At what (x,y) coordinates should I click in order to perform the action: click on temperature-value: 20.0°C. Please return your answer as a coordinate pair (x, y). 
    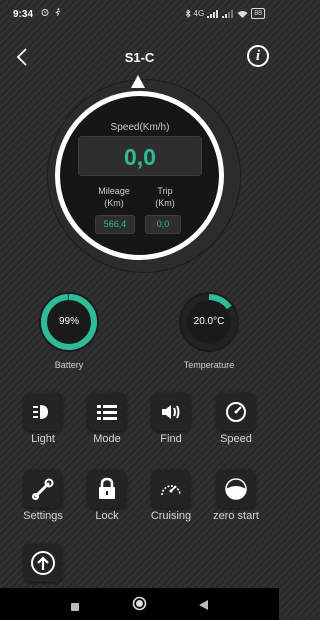
    Looking at the image, I should click on (209, 321).